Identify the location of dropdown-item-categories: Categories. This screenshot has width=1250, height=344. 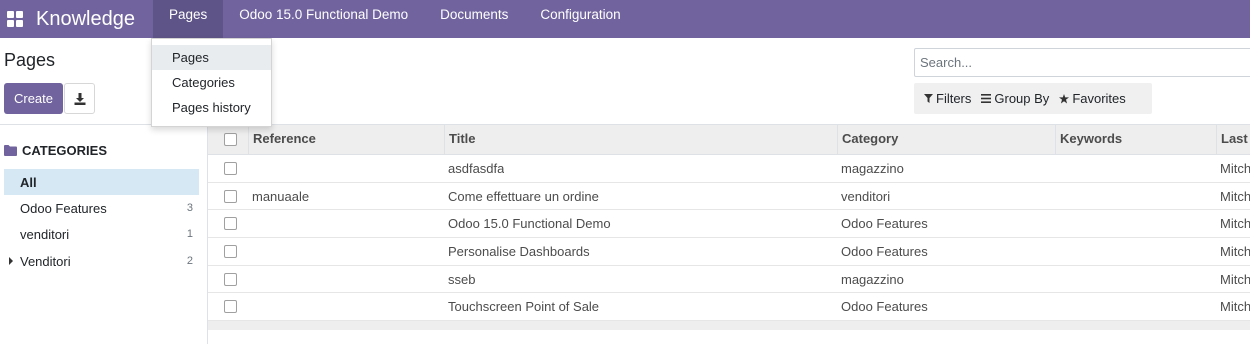
(211, 82).